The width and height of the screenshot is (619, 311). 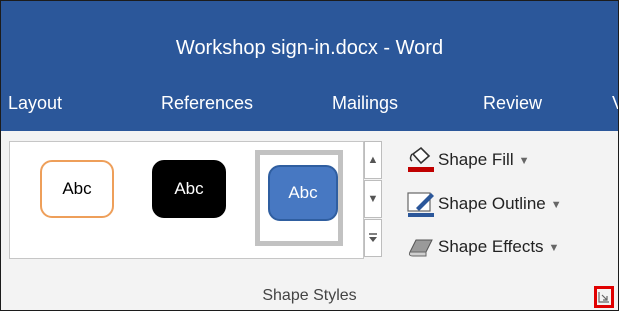 I want to click on shape-effects-button: Shape Effects ▼, so click(x=481, y=247).